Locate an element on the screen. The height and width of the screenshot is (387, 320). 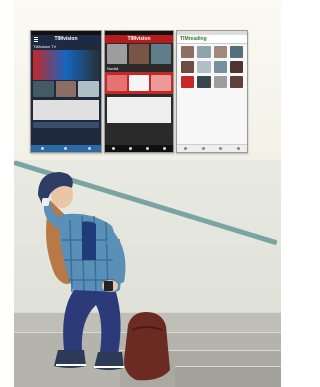
menu-icon is located at coordinates (36, 39).